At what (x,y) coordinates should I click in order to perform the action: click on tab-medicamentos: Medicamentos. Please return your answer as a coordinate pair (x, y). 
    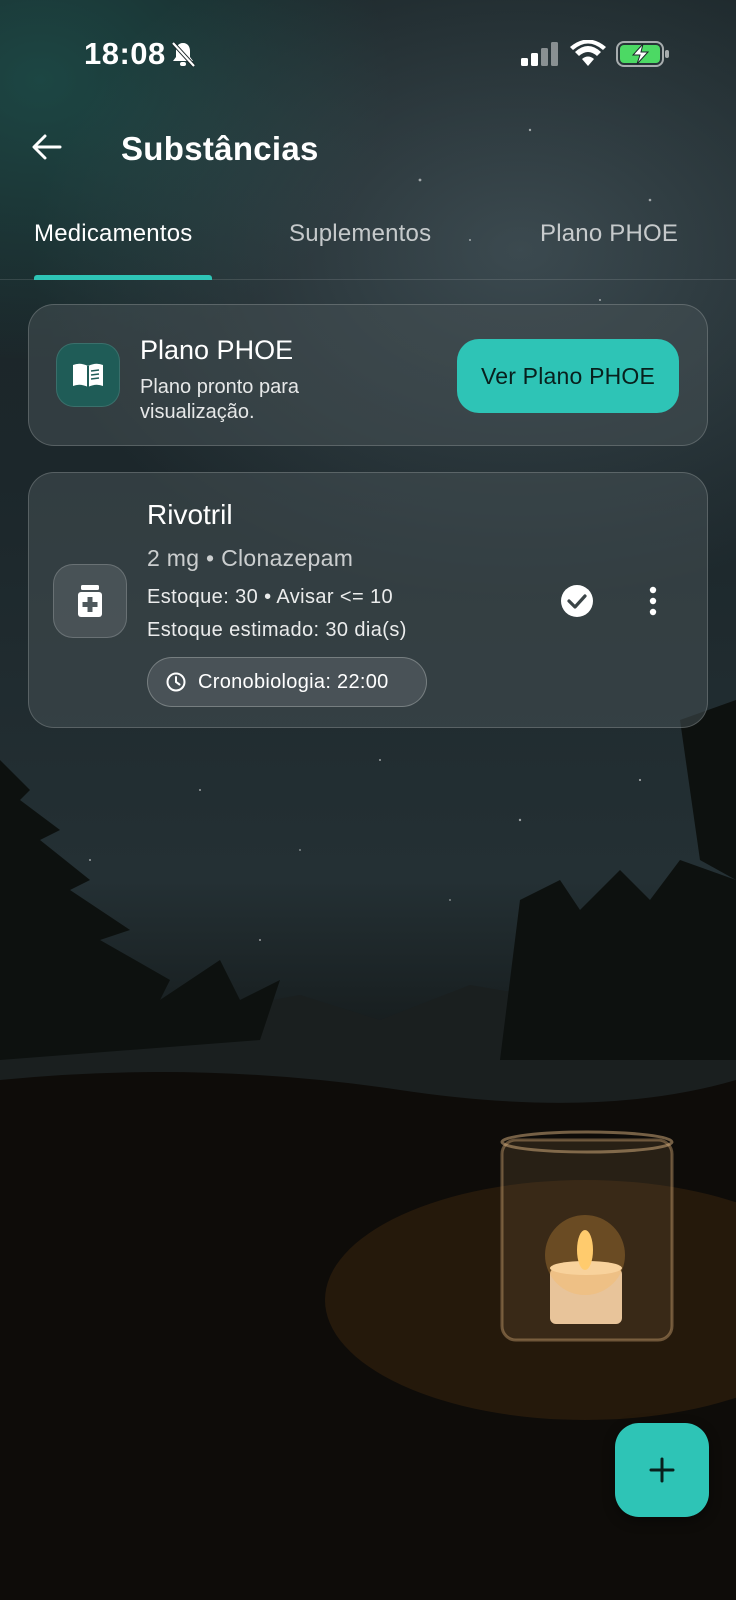
    Looking at the image, I should click on (113, 234).